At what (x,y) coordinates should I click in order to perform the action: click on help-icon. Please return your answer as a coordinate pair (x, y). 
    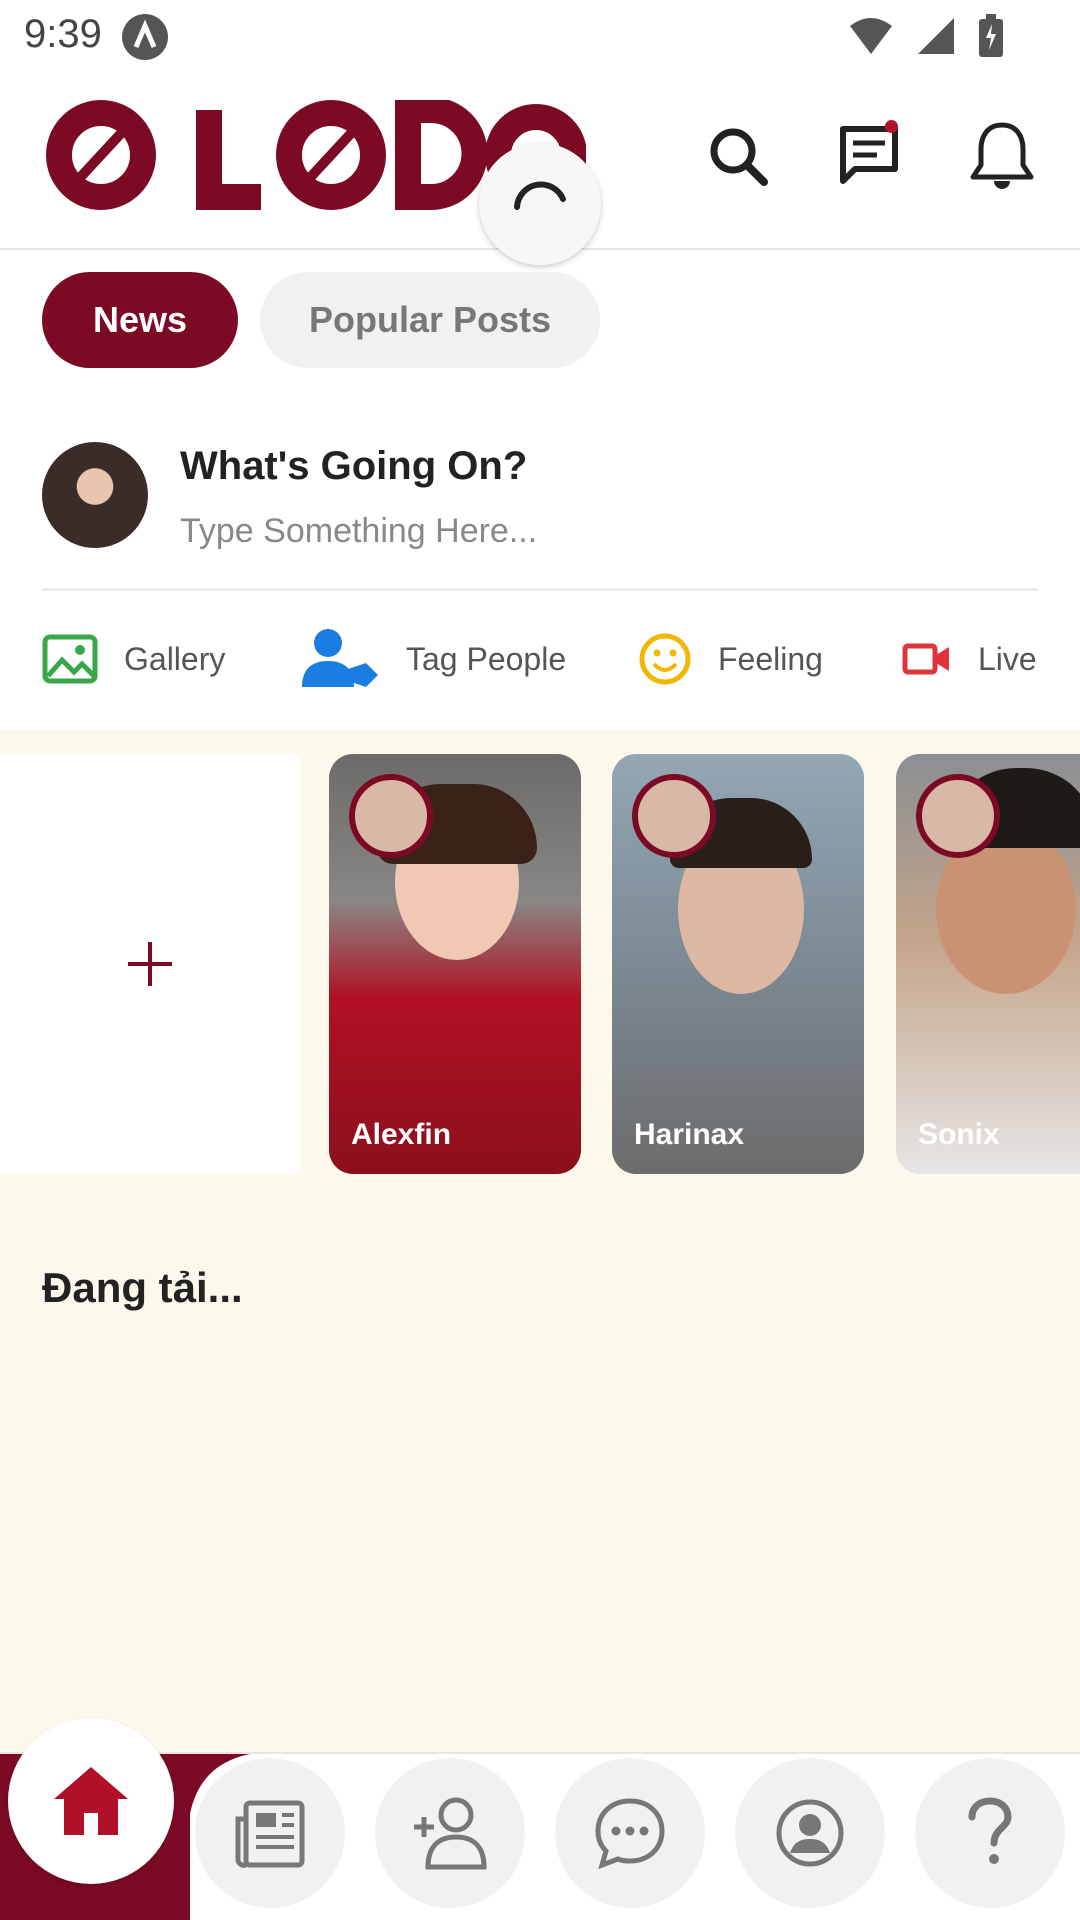
    Looking at the image, I should click on (990, 1830).